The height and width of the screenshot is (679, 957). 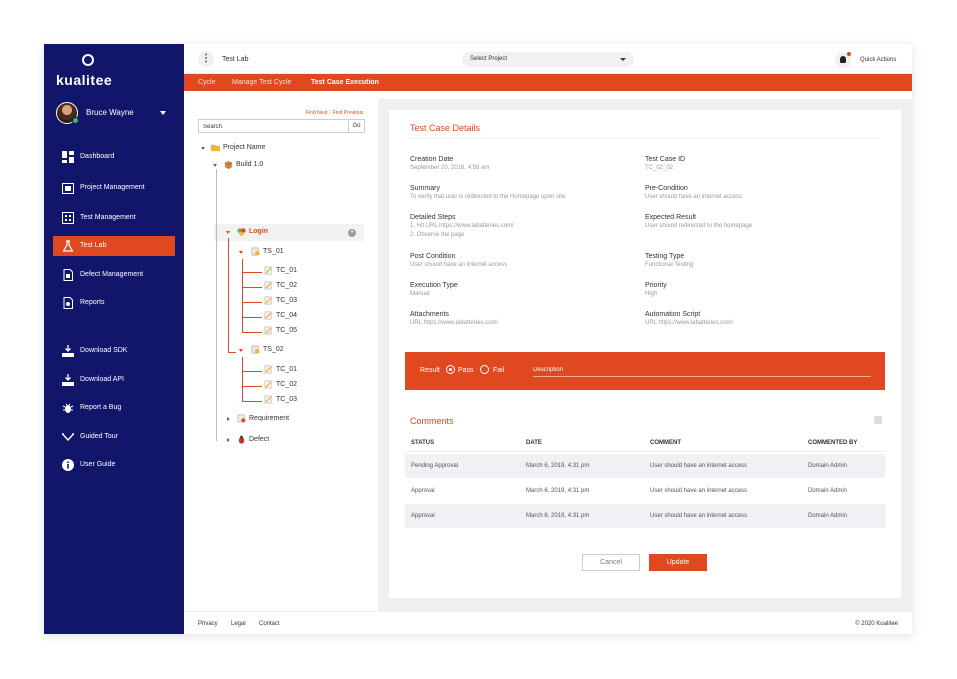 What do you see at coordinates (489, 59) in the screenshot?
I see `project-select-value: Select Project` at bounding box center [489, 59].